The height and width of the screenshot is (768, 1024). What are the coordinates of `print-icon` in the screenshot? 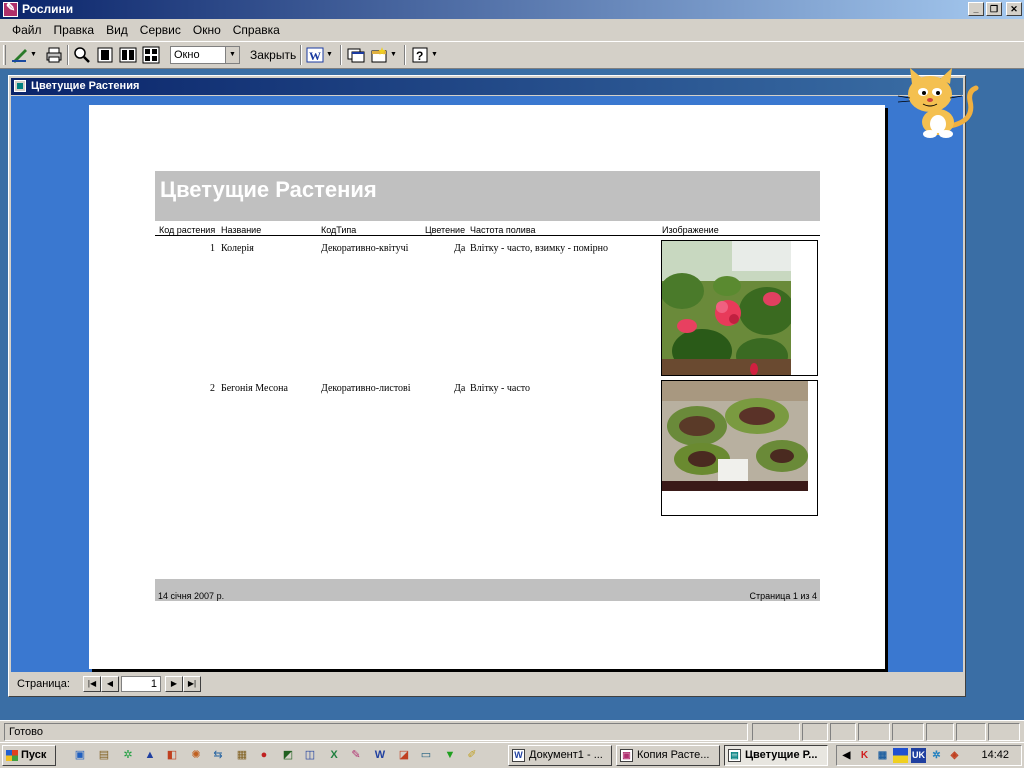 It's located at (54, 55).